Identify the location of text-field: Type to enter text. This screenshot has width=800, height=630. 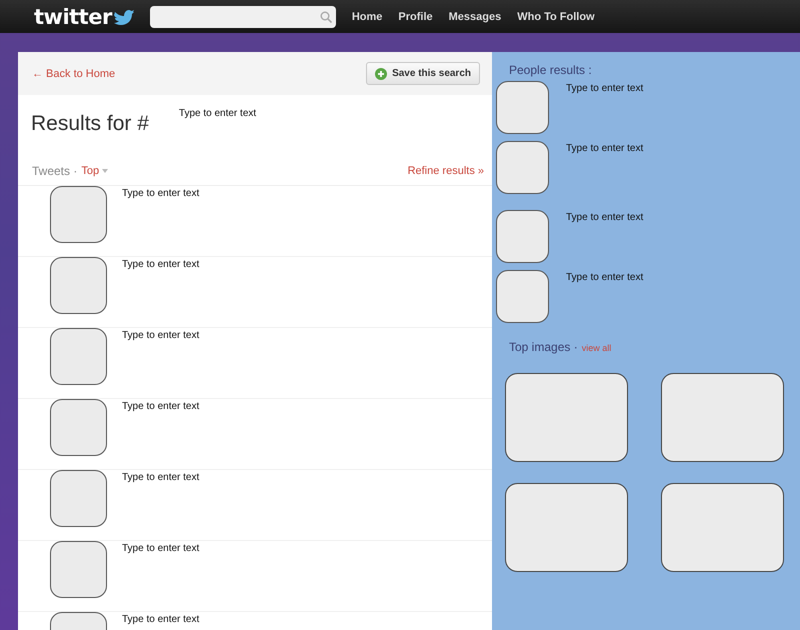
(217, 113).